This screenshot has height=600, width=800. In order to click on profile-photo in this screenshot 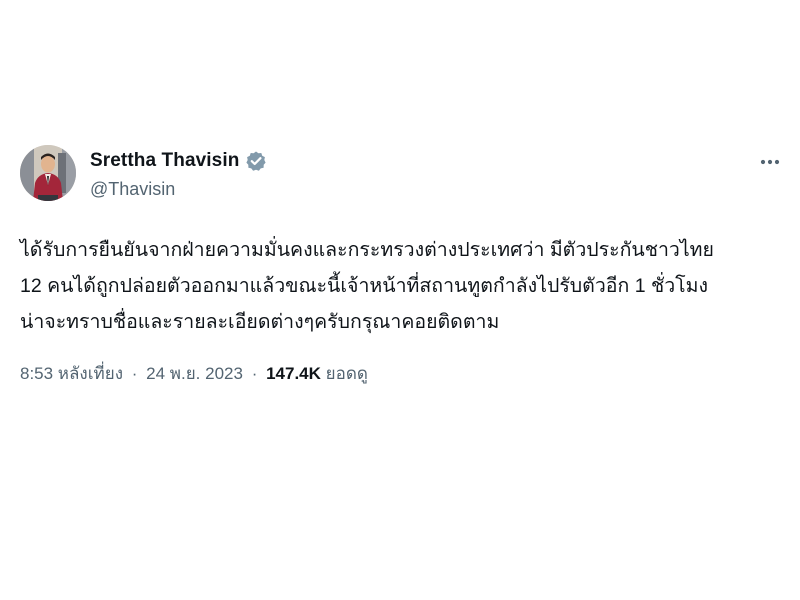, I will do `click(48, 173)`.